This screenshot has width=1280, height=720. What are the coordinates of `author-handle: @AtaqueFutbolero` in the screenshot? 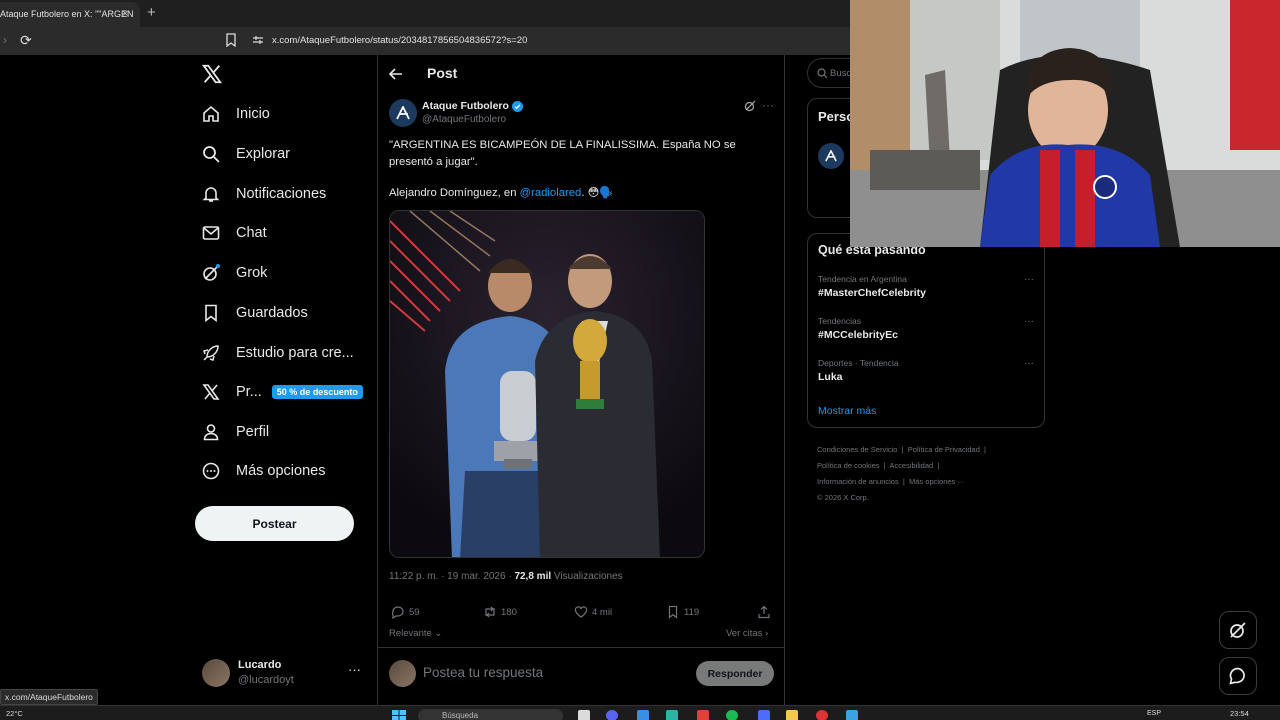 It's located at (464, 119).